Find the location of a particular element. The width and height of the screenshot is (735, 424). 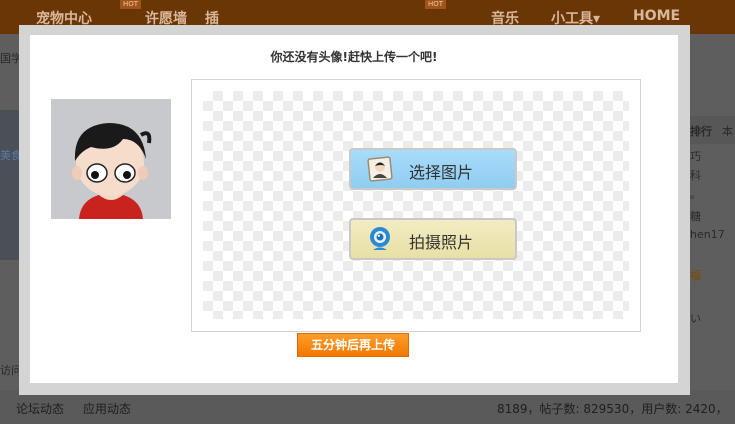

take-photo-button: 拍摄照片 is located at coordinates (433, 239).